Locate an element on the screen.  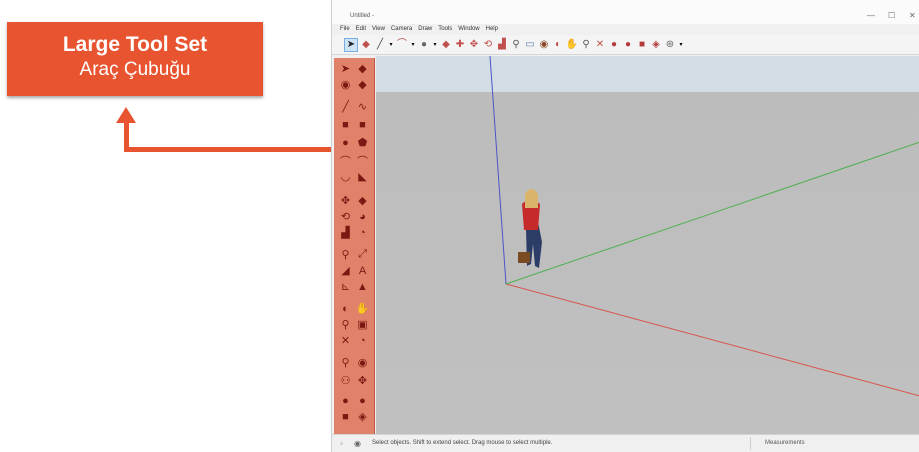
menu-camera: Camera is located at coordinates (401, 29).